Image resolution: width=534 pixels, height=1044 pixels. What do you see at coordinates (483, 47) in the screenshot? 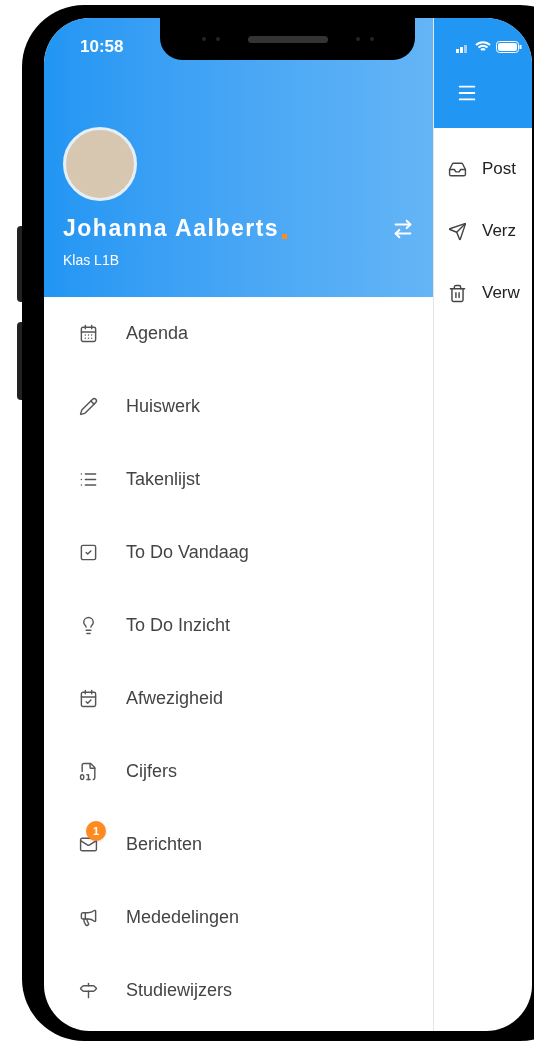
I see `wifi-icon` at bounding box center [483, 47].